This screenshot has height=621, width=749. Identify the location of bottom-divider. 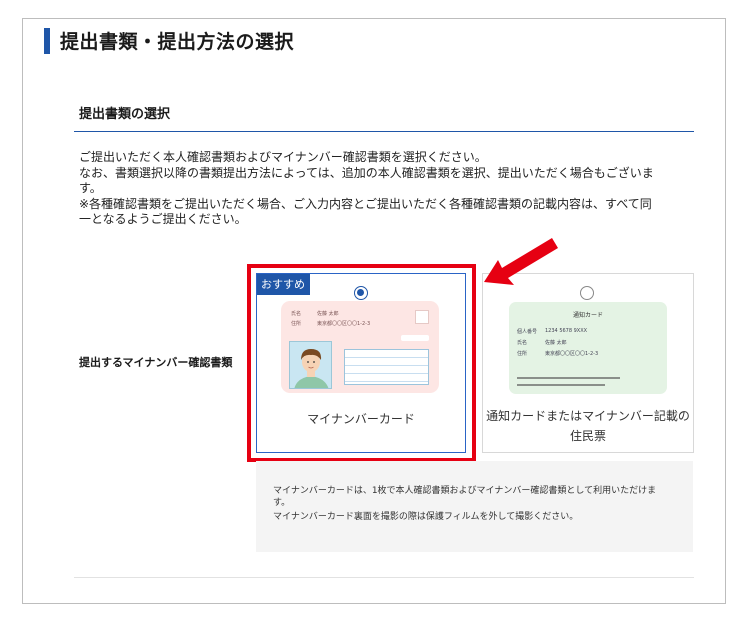
(384, 577).